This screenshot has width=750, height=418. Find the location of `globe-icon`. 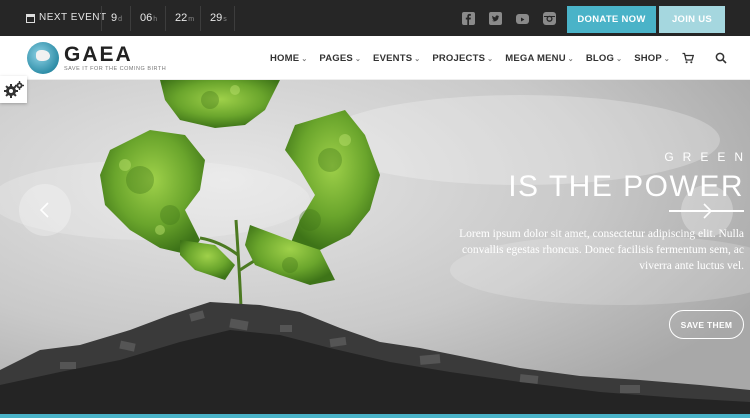

globe-icon is located at coordinates (43, 58).